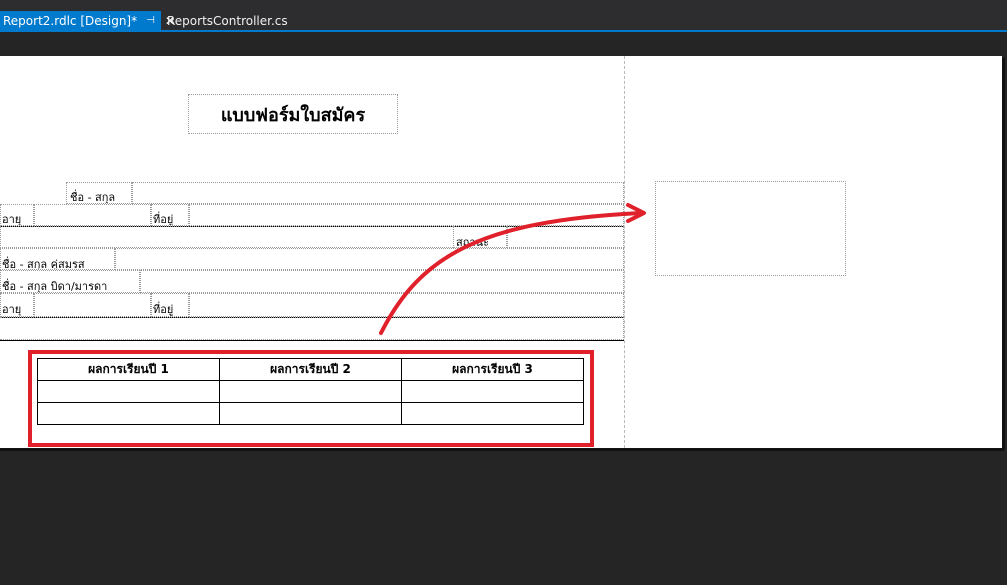 This screenshot has height=585, width=1007. I want to click on textbox-age-label: อายุ, so click(17, 215).